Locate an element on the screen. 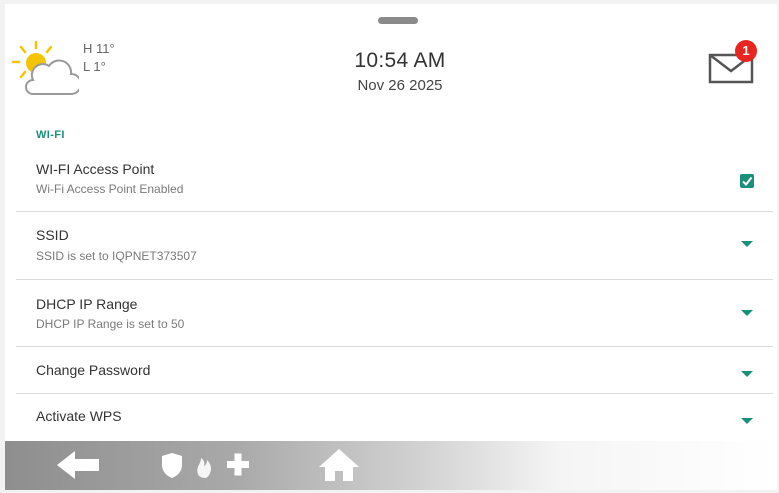  setting-subtitle: Wi-Fi Access Point Enabled is located at coordinates (110, 189).